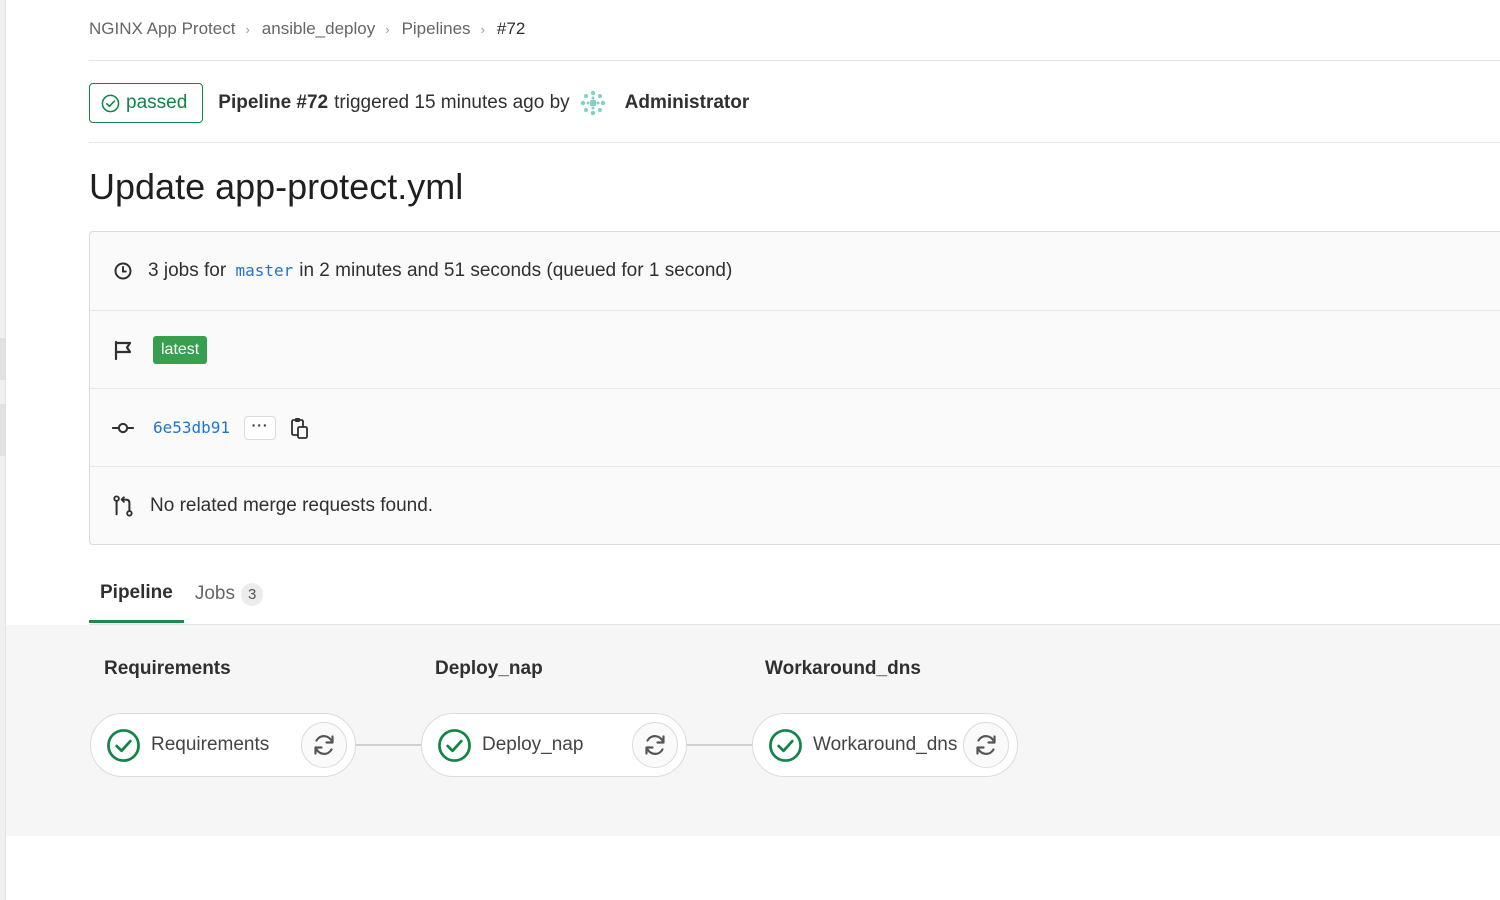 The image size is (1500, 900). Describe the element at coordinates (273, 102) in the screenshot. I see `pipeline-title: Pipeline #72` at that location.